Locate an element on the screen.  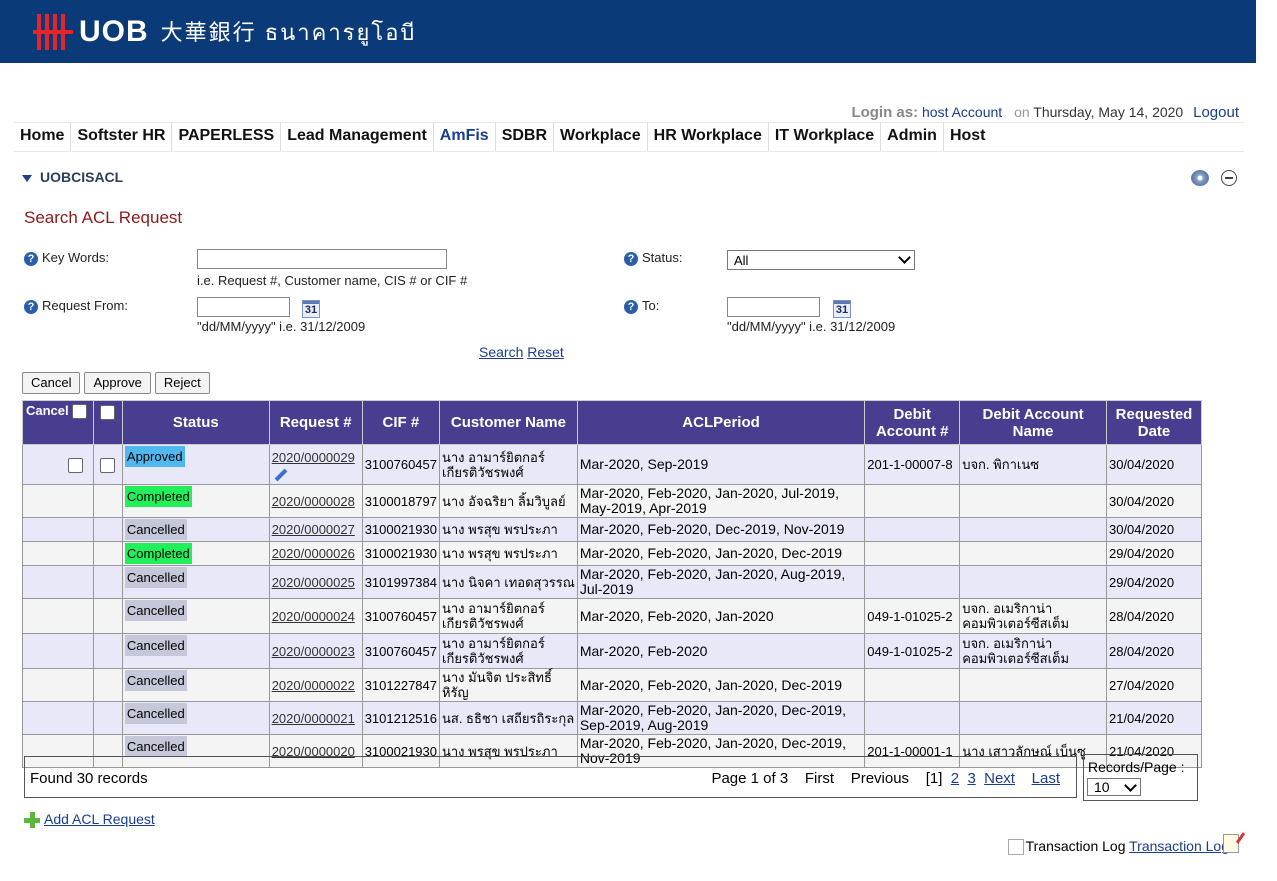
row-request-cell: 2020/0000025 is located at coordinates (315, 582).